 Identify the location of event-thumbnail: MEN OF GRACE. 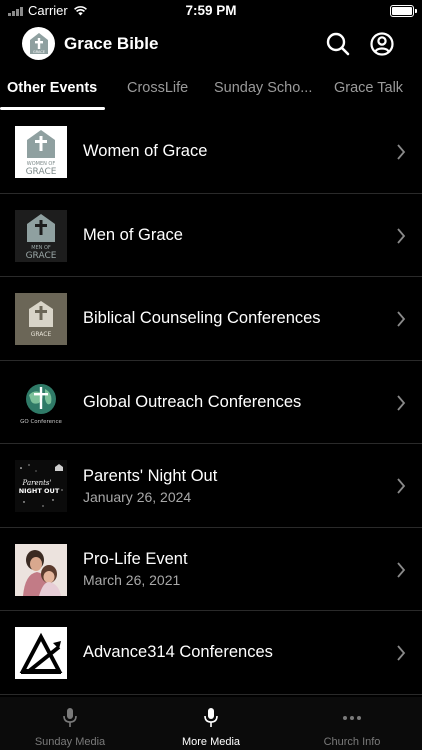
(41, 235).